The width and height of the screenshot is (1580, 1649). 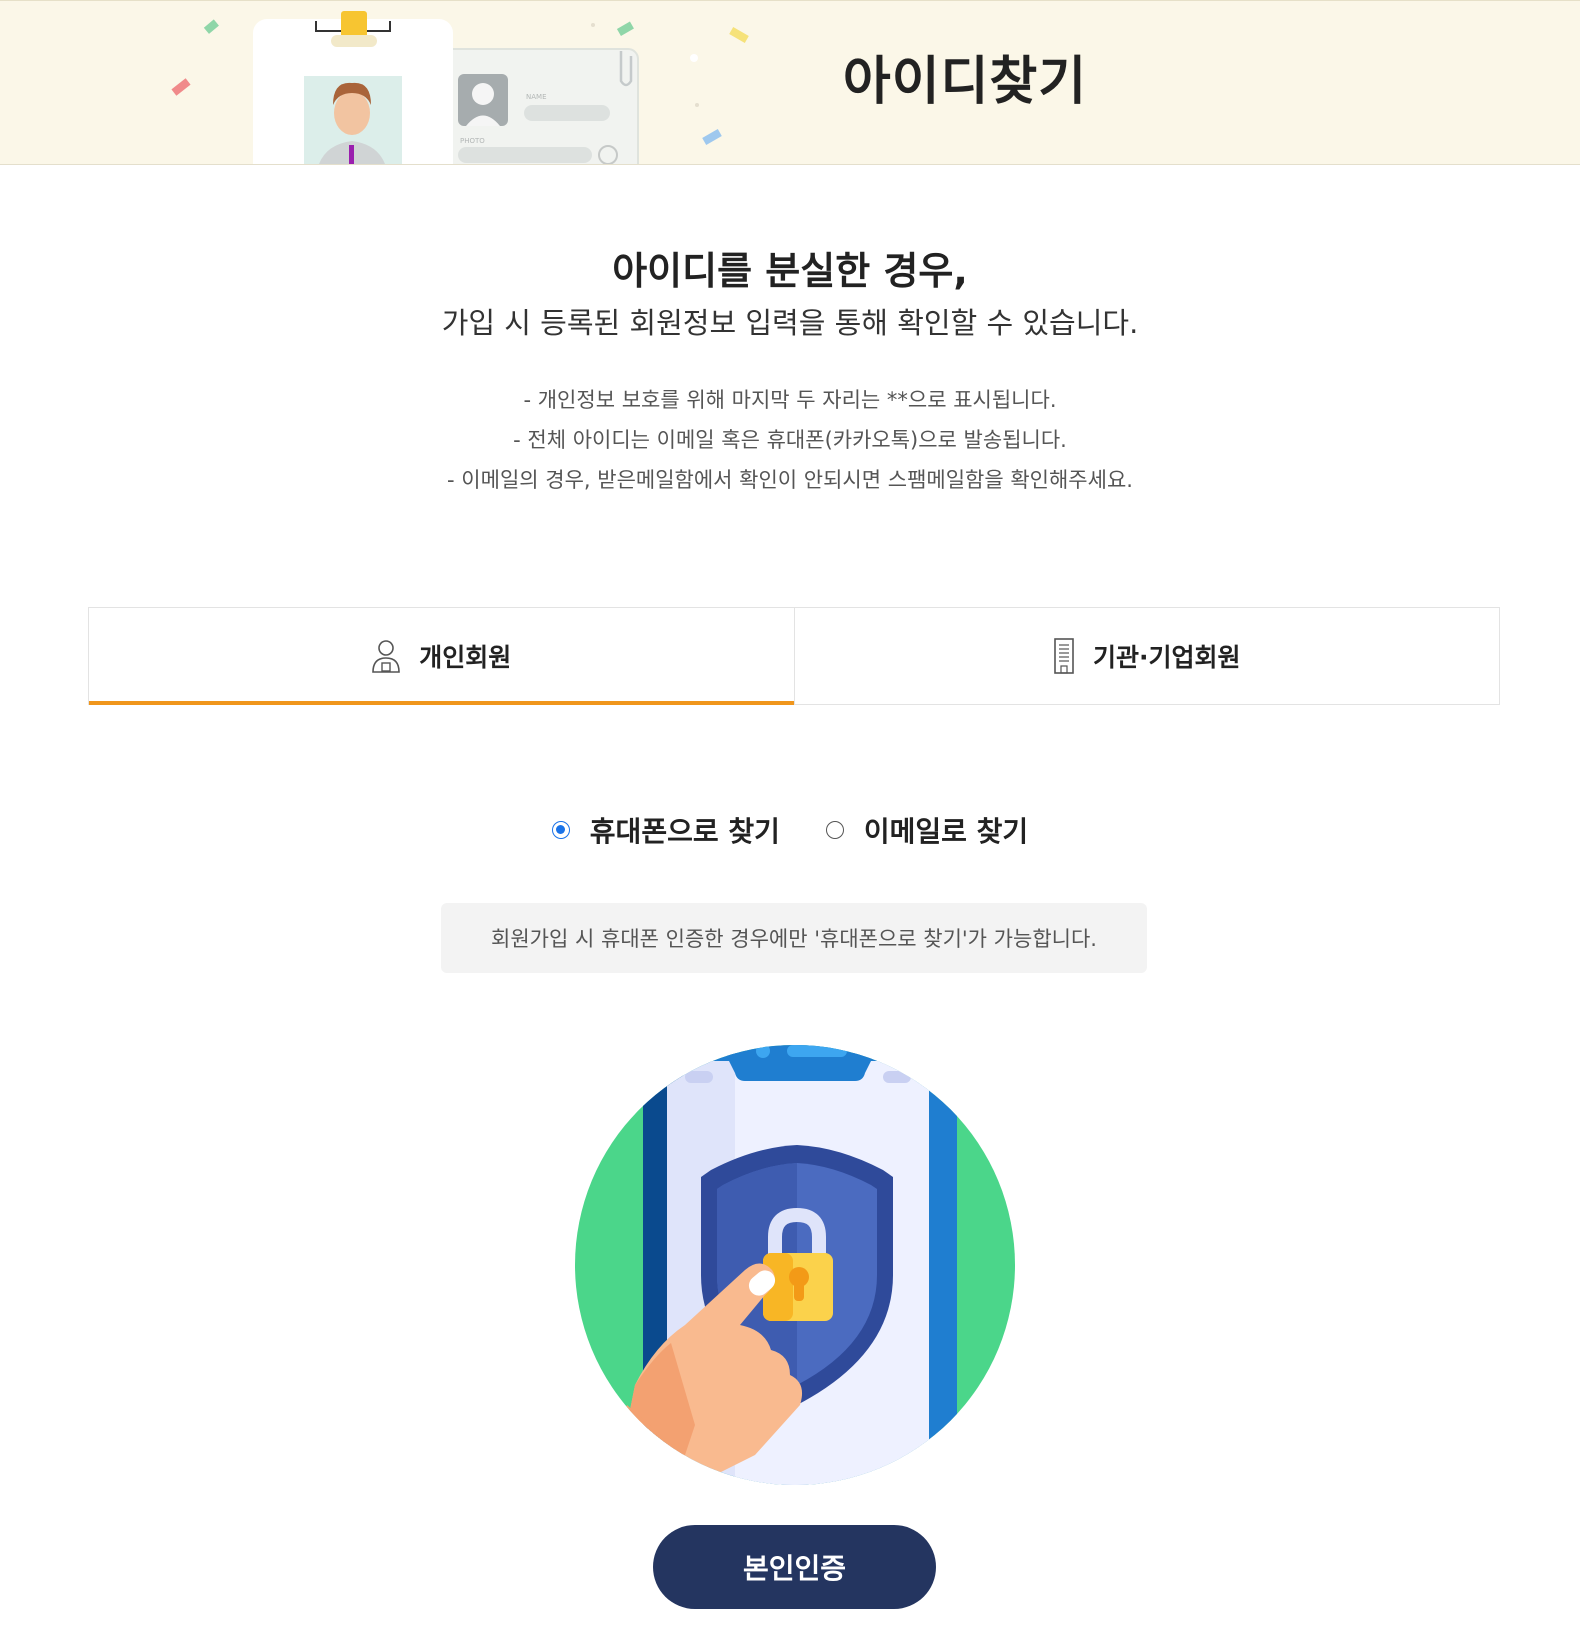 I want to click on person-icon, so click(x=386, y=656).